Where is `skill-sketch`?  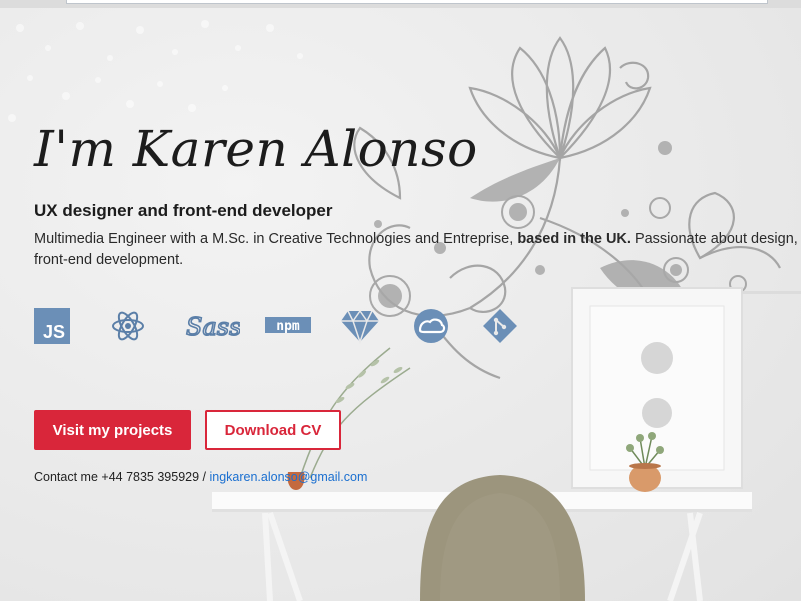 skill-sketch is located at coordinates (360, 326).